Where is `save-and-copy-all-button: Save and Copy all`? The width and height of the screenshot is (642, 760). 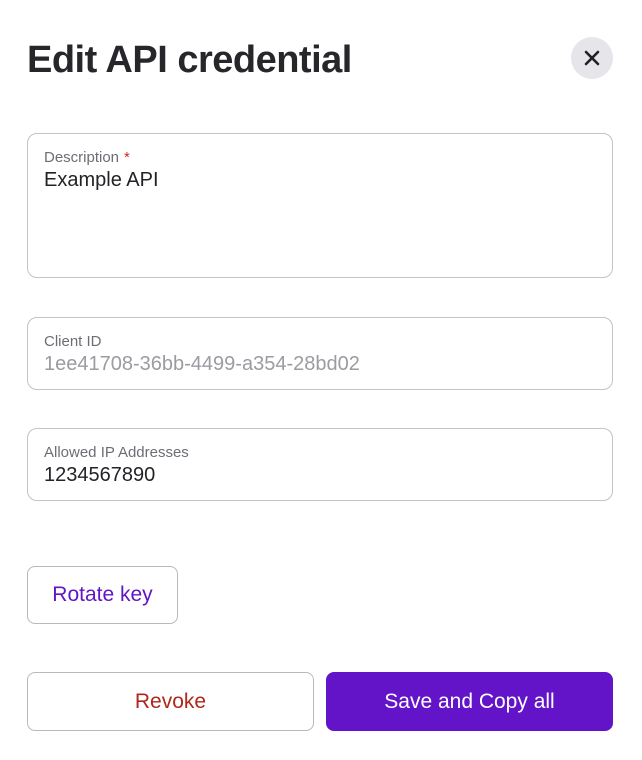
save-and-copy-all-button: Save and Copy all is located at coordinates (469, 701).